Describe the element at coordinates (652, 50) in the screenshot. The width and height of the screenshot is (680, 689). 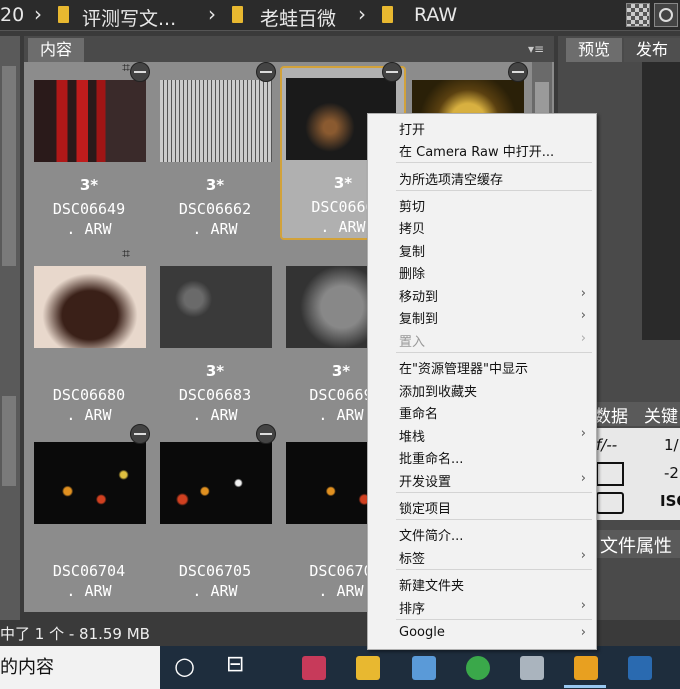
I see `tab-publish: 发布` at that location.